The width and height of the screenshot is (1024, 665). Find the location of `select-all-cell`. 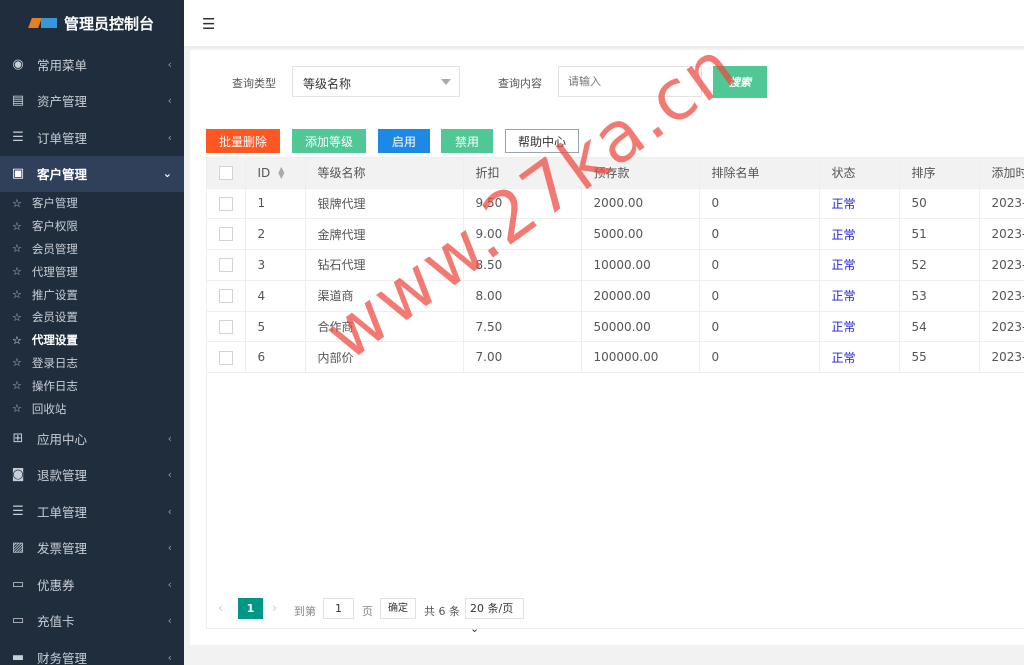

select-all-cell is located at coordinates (226, 173).